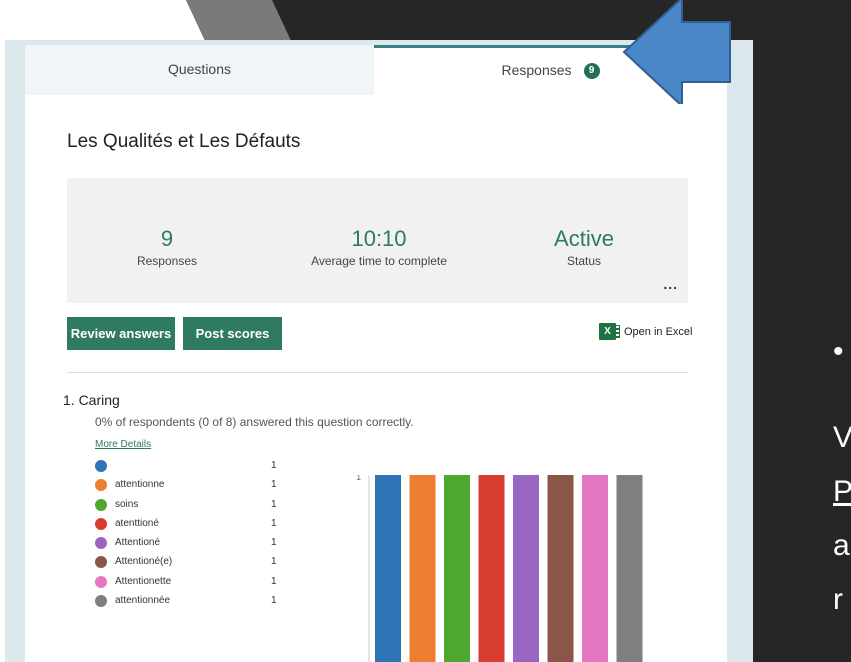  I want to click on legend-item: atenttioné 1, so click(190, 526).